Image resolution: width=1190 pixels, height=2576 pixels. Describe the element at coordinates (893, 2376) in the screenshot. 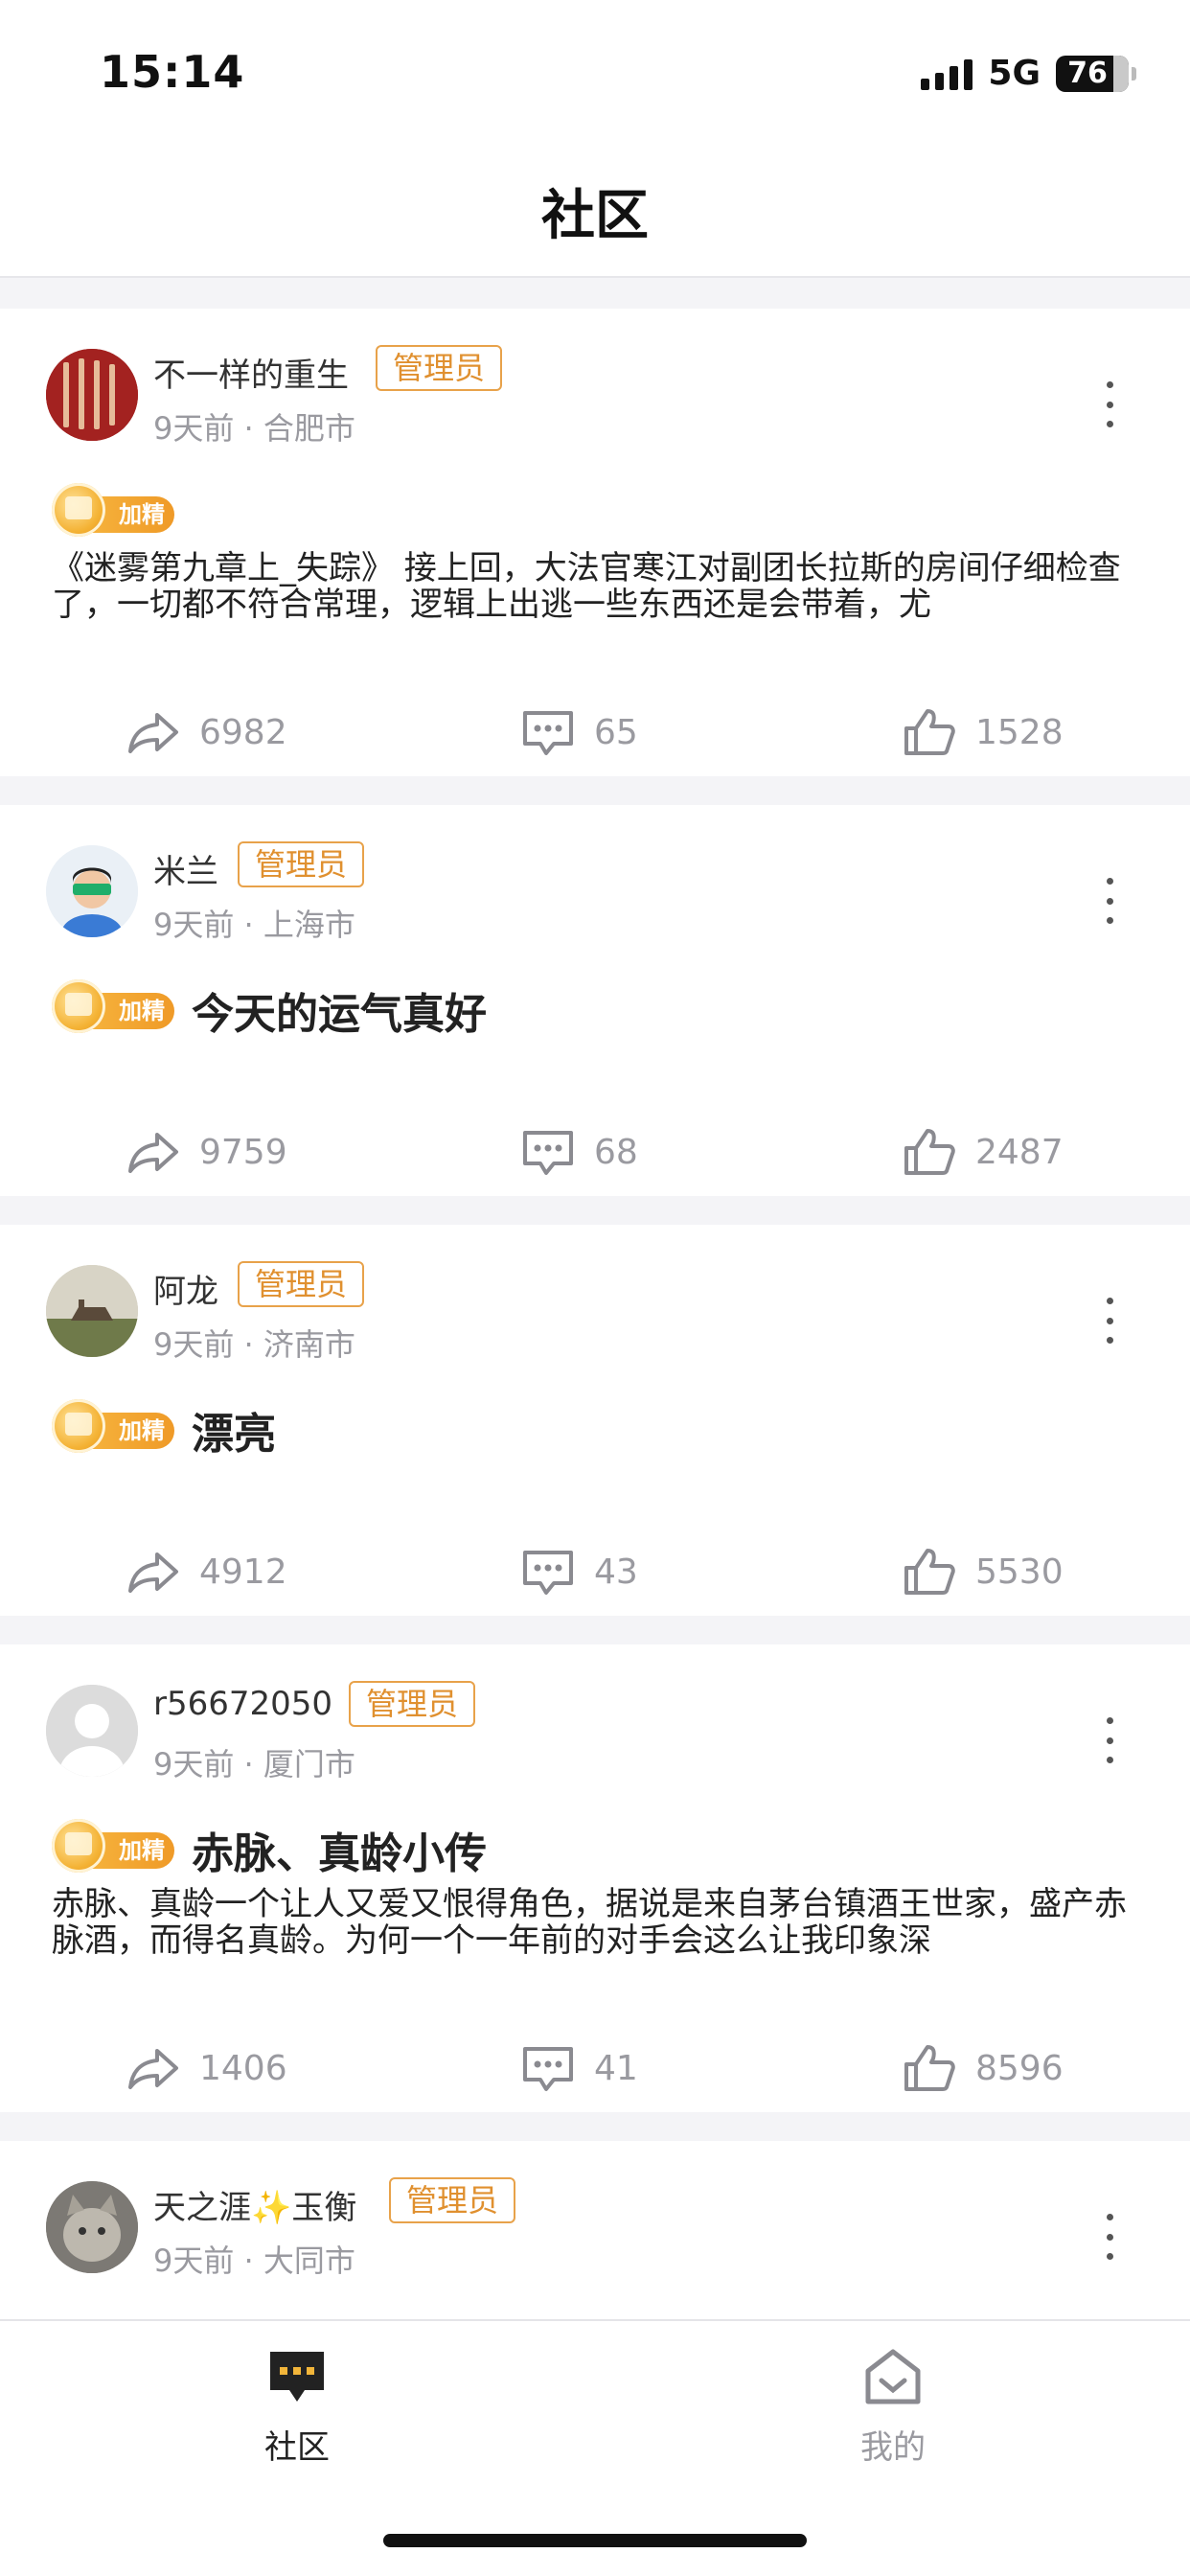

I see `profile-home-icon` at that location.